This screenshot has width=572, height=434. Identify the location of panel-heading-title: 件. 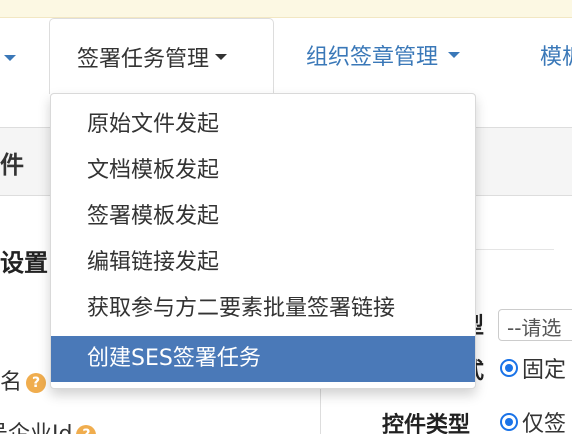
(12, 165).